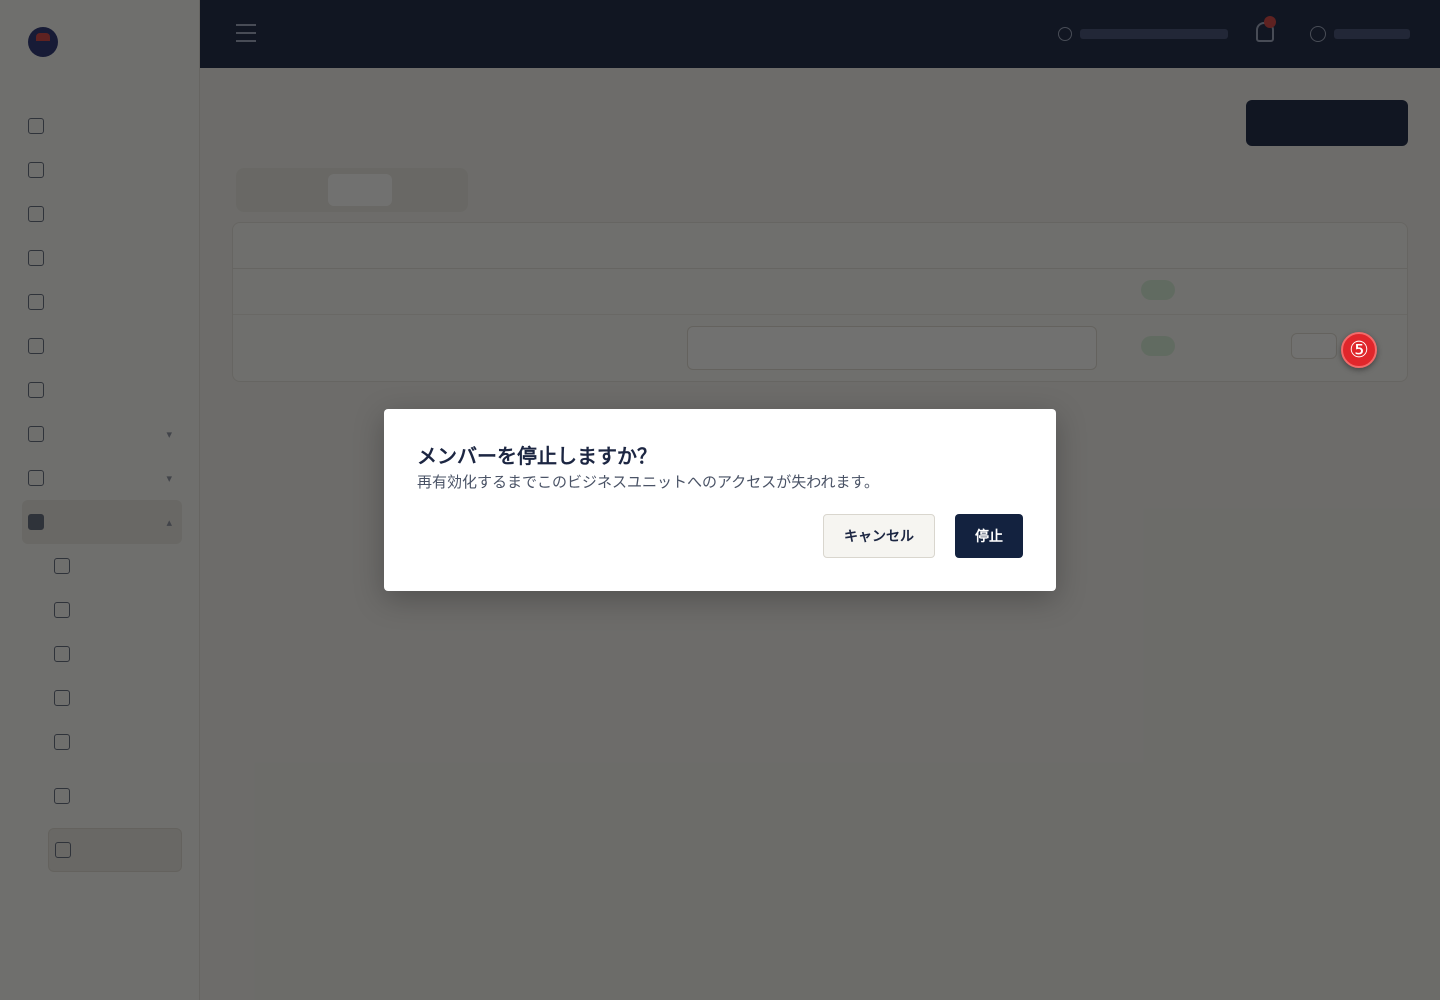  Describe the element at coordinates (648, 482) in the screenshot. I see `dialog-description: 再有効化するまでこのビジネスユニットへのアクセスが失われます。` at that location.